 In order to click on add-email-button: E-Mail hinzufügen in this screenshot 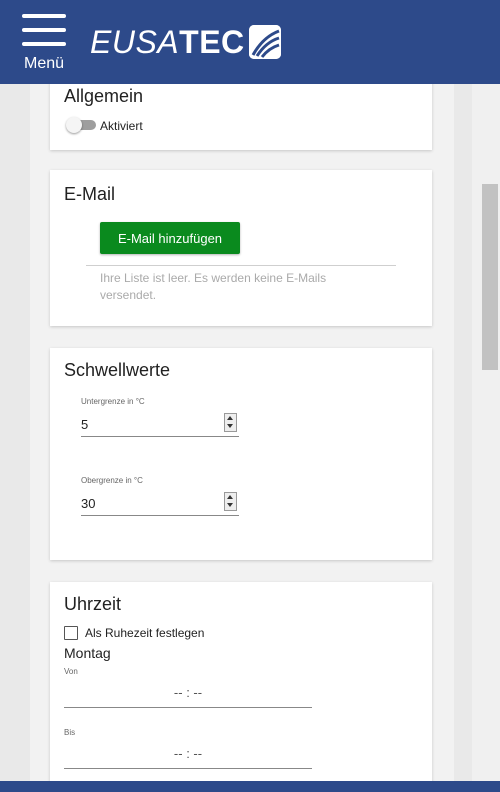, I will do `click(170, 238)`.